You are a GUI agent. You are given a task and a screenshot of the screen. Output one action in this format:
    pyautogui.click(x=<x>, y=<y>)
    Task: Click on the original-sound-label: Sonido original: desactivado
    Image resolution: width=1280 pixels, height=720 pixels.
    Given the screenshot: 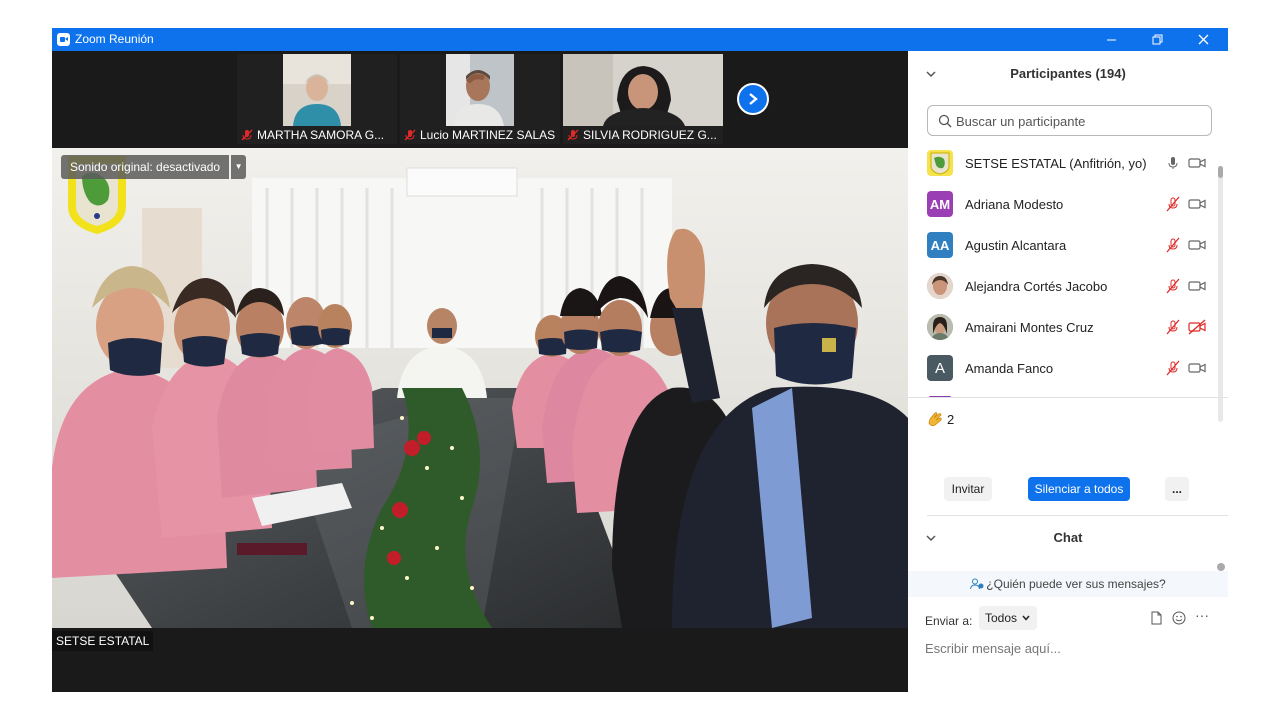 What is the action you would take?
    pyautogui.click(x=145, y=167)
    